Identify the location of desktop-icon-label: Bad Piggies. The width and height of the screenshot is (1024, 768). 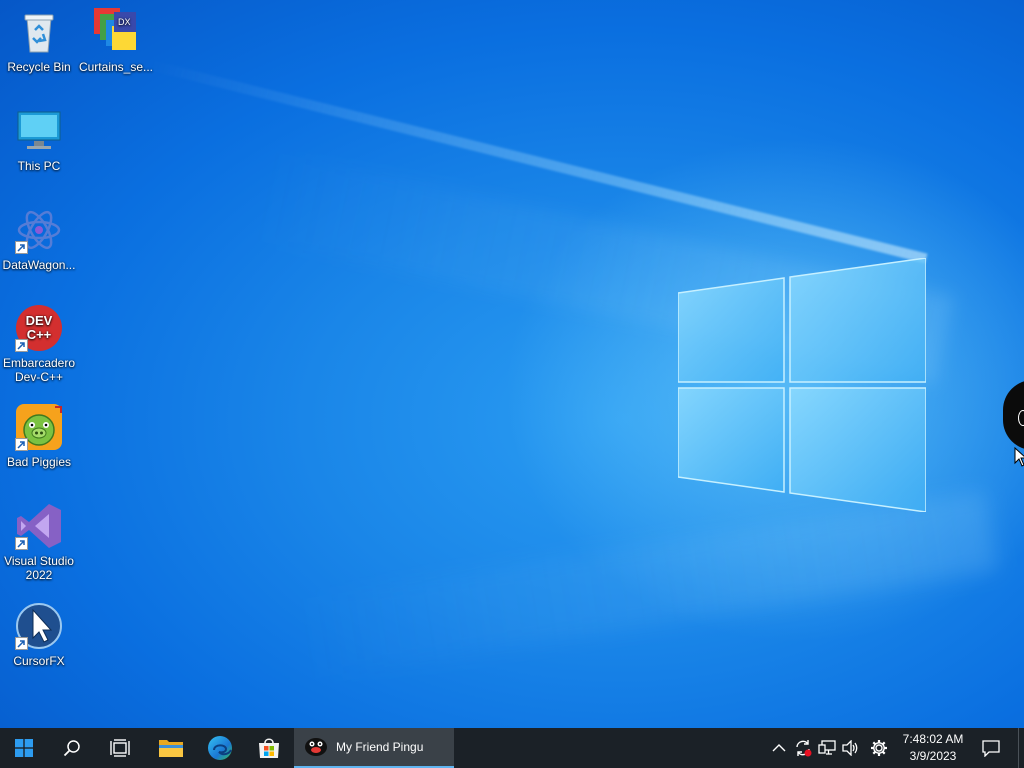
(39, 462).